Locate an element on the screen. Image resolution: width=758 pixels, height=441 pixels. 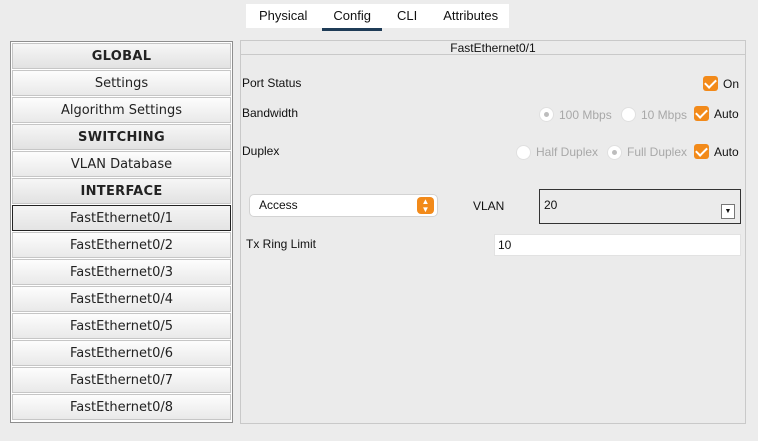
port-mode-select: Access ▲ ▼ is located at coordinates (343, 205).